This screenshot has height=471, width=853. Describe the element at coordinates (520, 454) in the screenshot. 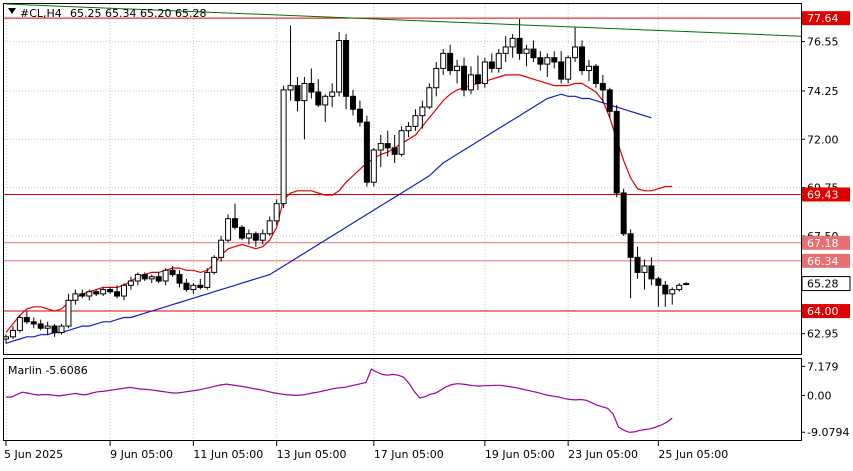

I see `time-tick-label: 19 Jun 05:00` at that location.